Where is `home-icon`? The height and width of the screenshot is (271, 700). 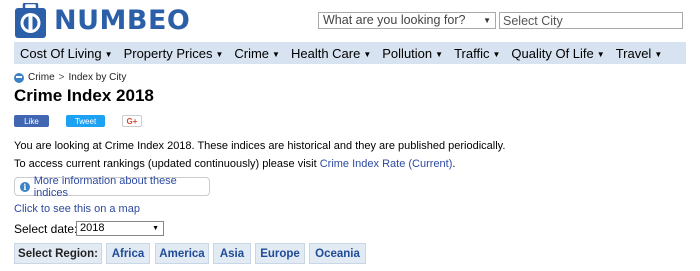 home-icon is located at coordinates (19, 77).